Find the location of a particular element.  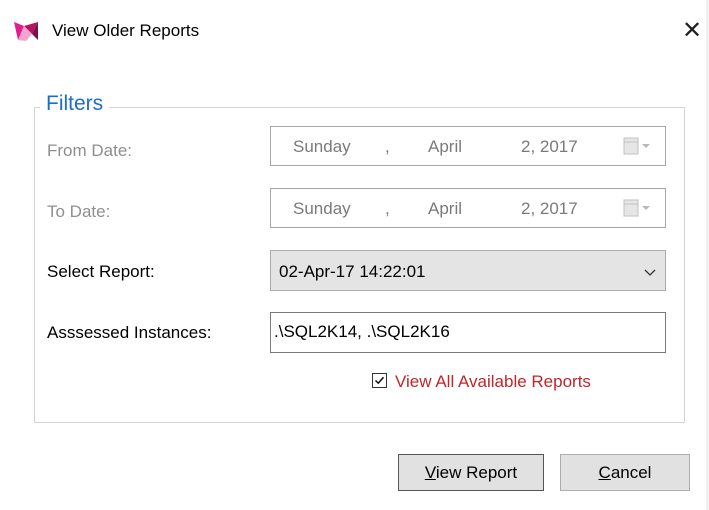

from-date-day-year: 2, 2017 is located at coordinates (549, 147).